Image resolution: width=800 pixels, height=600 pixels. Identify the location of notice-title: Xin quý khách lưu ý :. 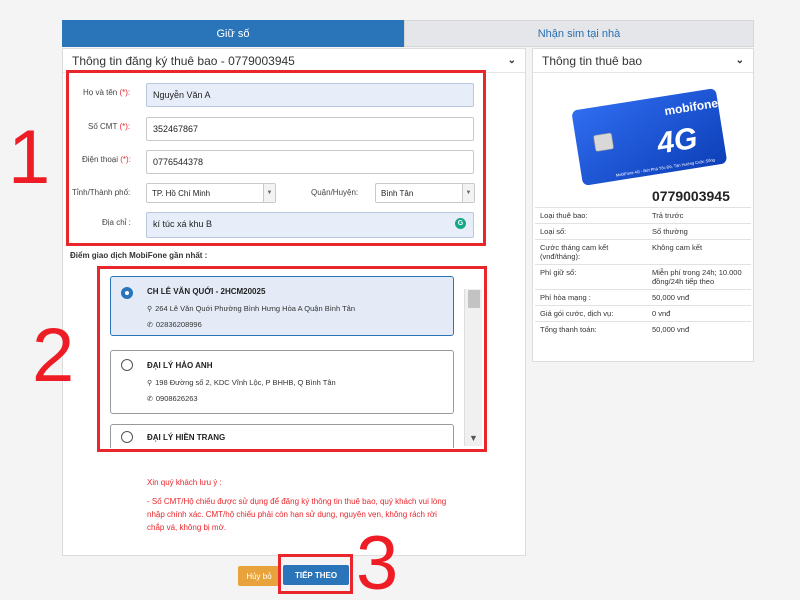
(184, 482).